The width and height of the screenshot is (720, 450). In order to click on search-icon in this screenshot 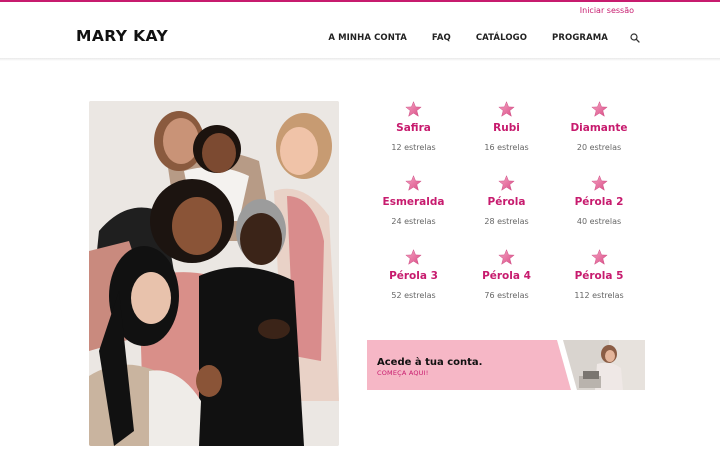, I will do `click(635, 38)`.